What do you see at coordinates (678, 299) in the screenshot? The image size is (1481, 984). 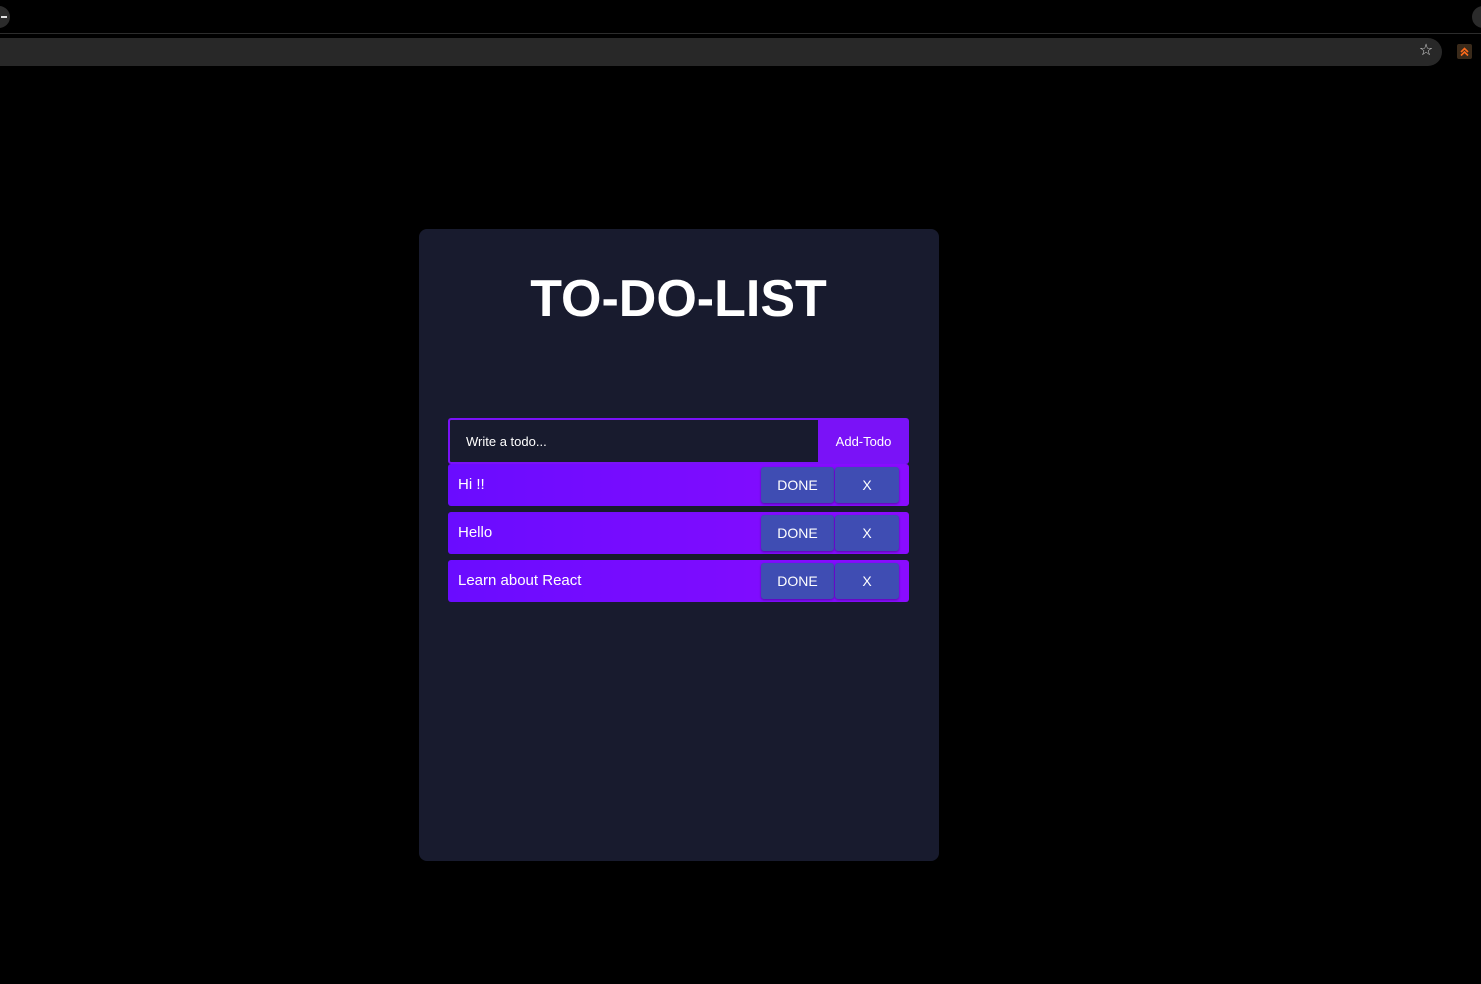 I see `page-title: TO-DO-LIST` at bounding box center [678, 299].